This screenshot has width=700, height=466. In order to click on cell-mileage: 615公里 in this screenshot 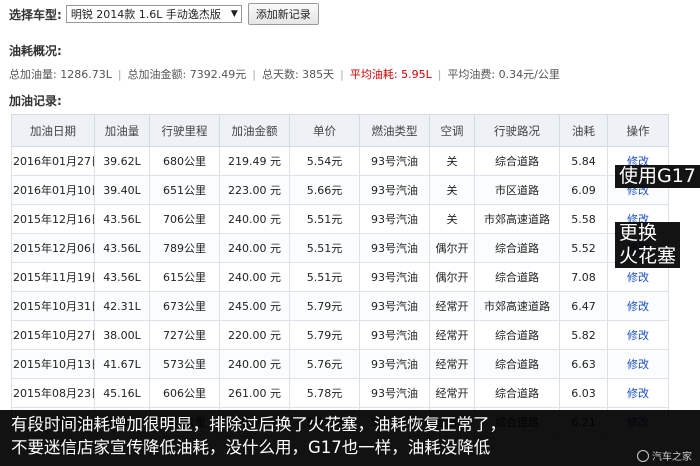, I will do `click(184, 277)`.